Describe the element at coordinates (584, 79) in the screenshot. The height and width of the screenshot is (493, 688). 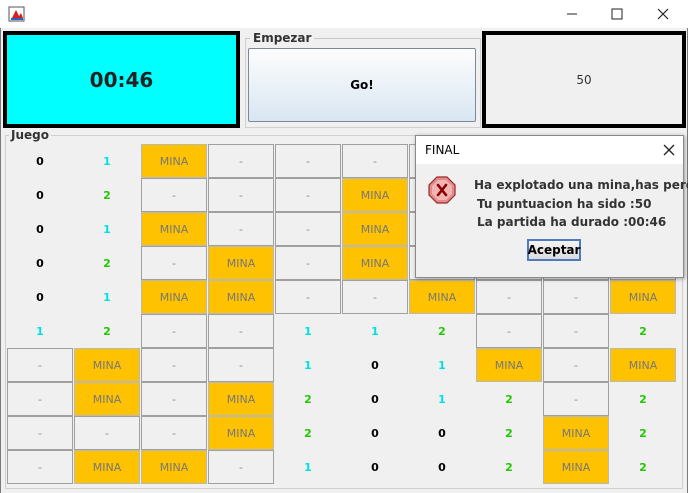
I see `score-display: 50` at that location.